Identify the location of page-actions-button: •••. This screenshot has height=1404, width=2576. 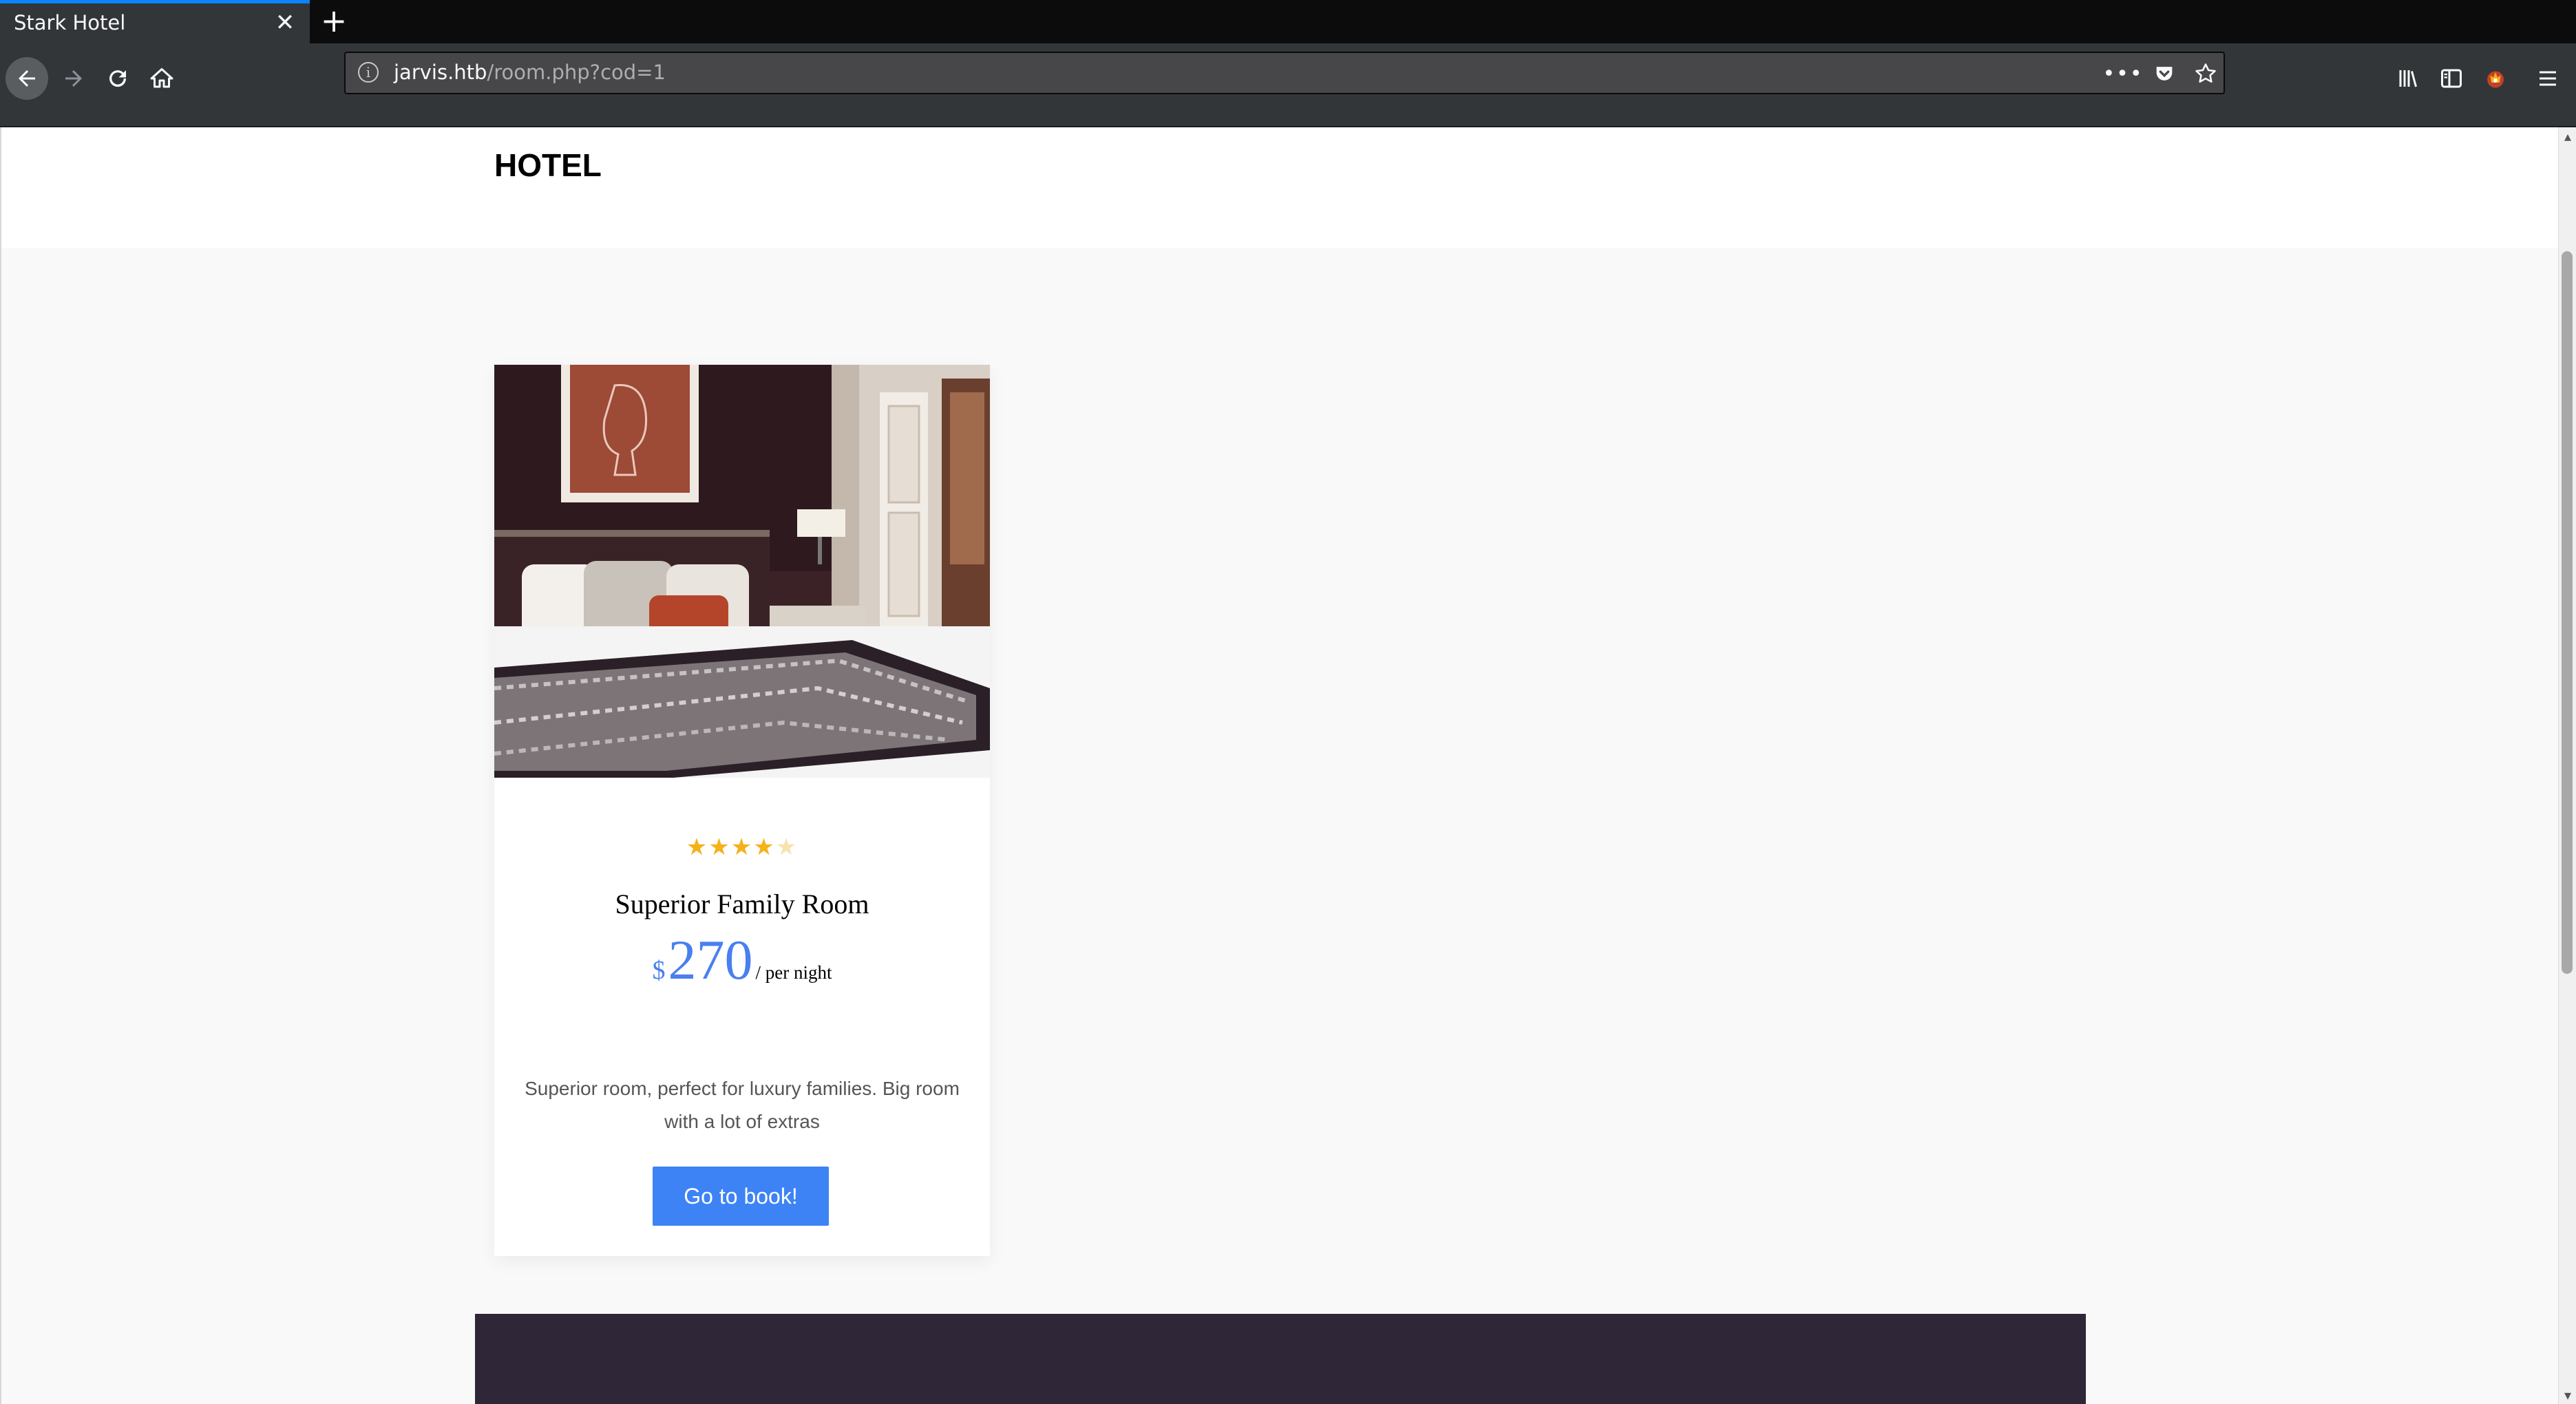
(2122, 73).